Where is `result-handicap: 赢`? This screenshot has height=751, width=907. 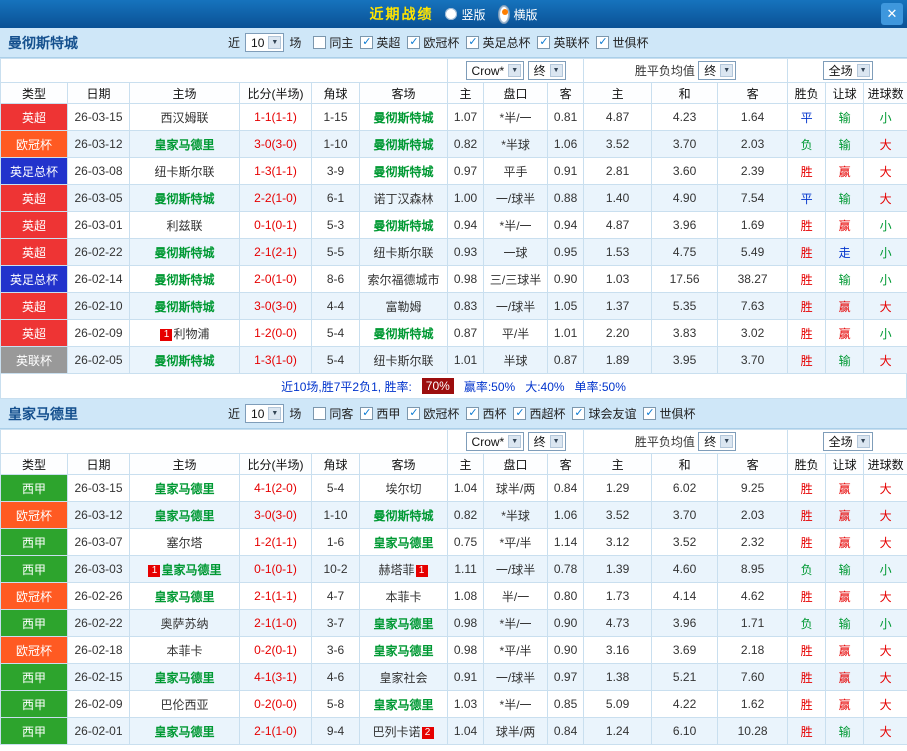 result-handicap: 赢 is located at coordinates (845, 171).